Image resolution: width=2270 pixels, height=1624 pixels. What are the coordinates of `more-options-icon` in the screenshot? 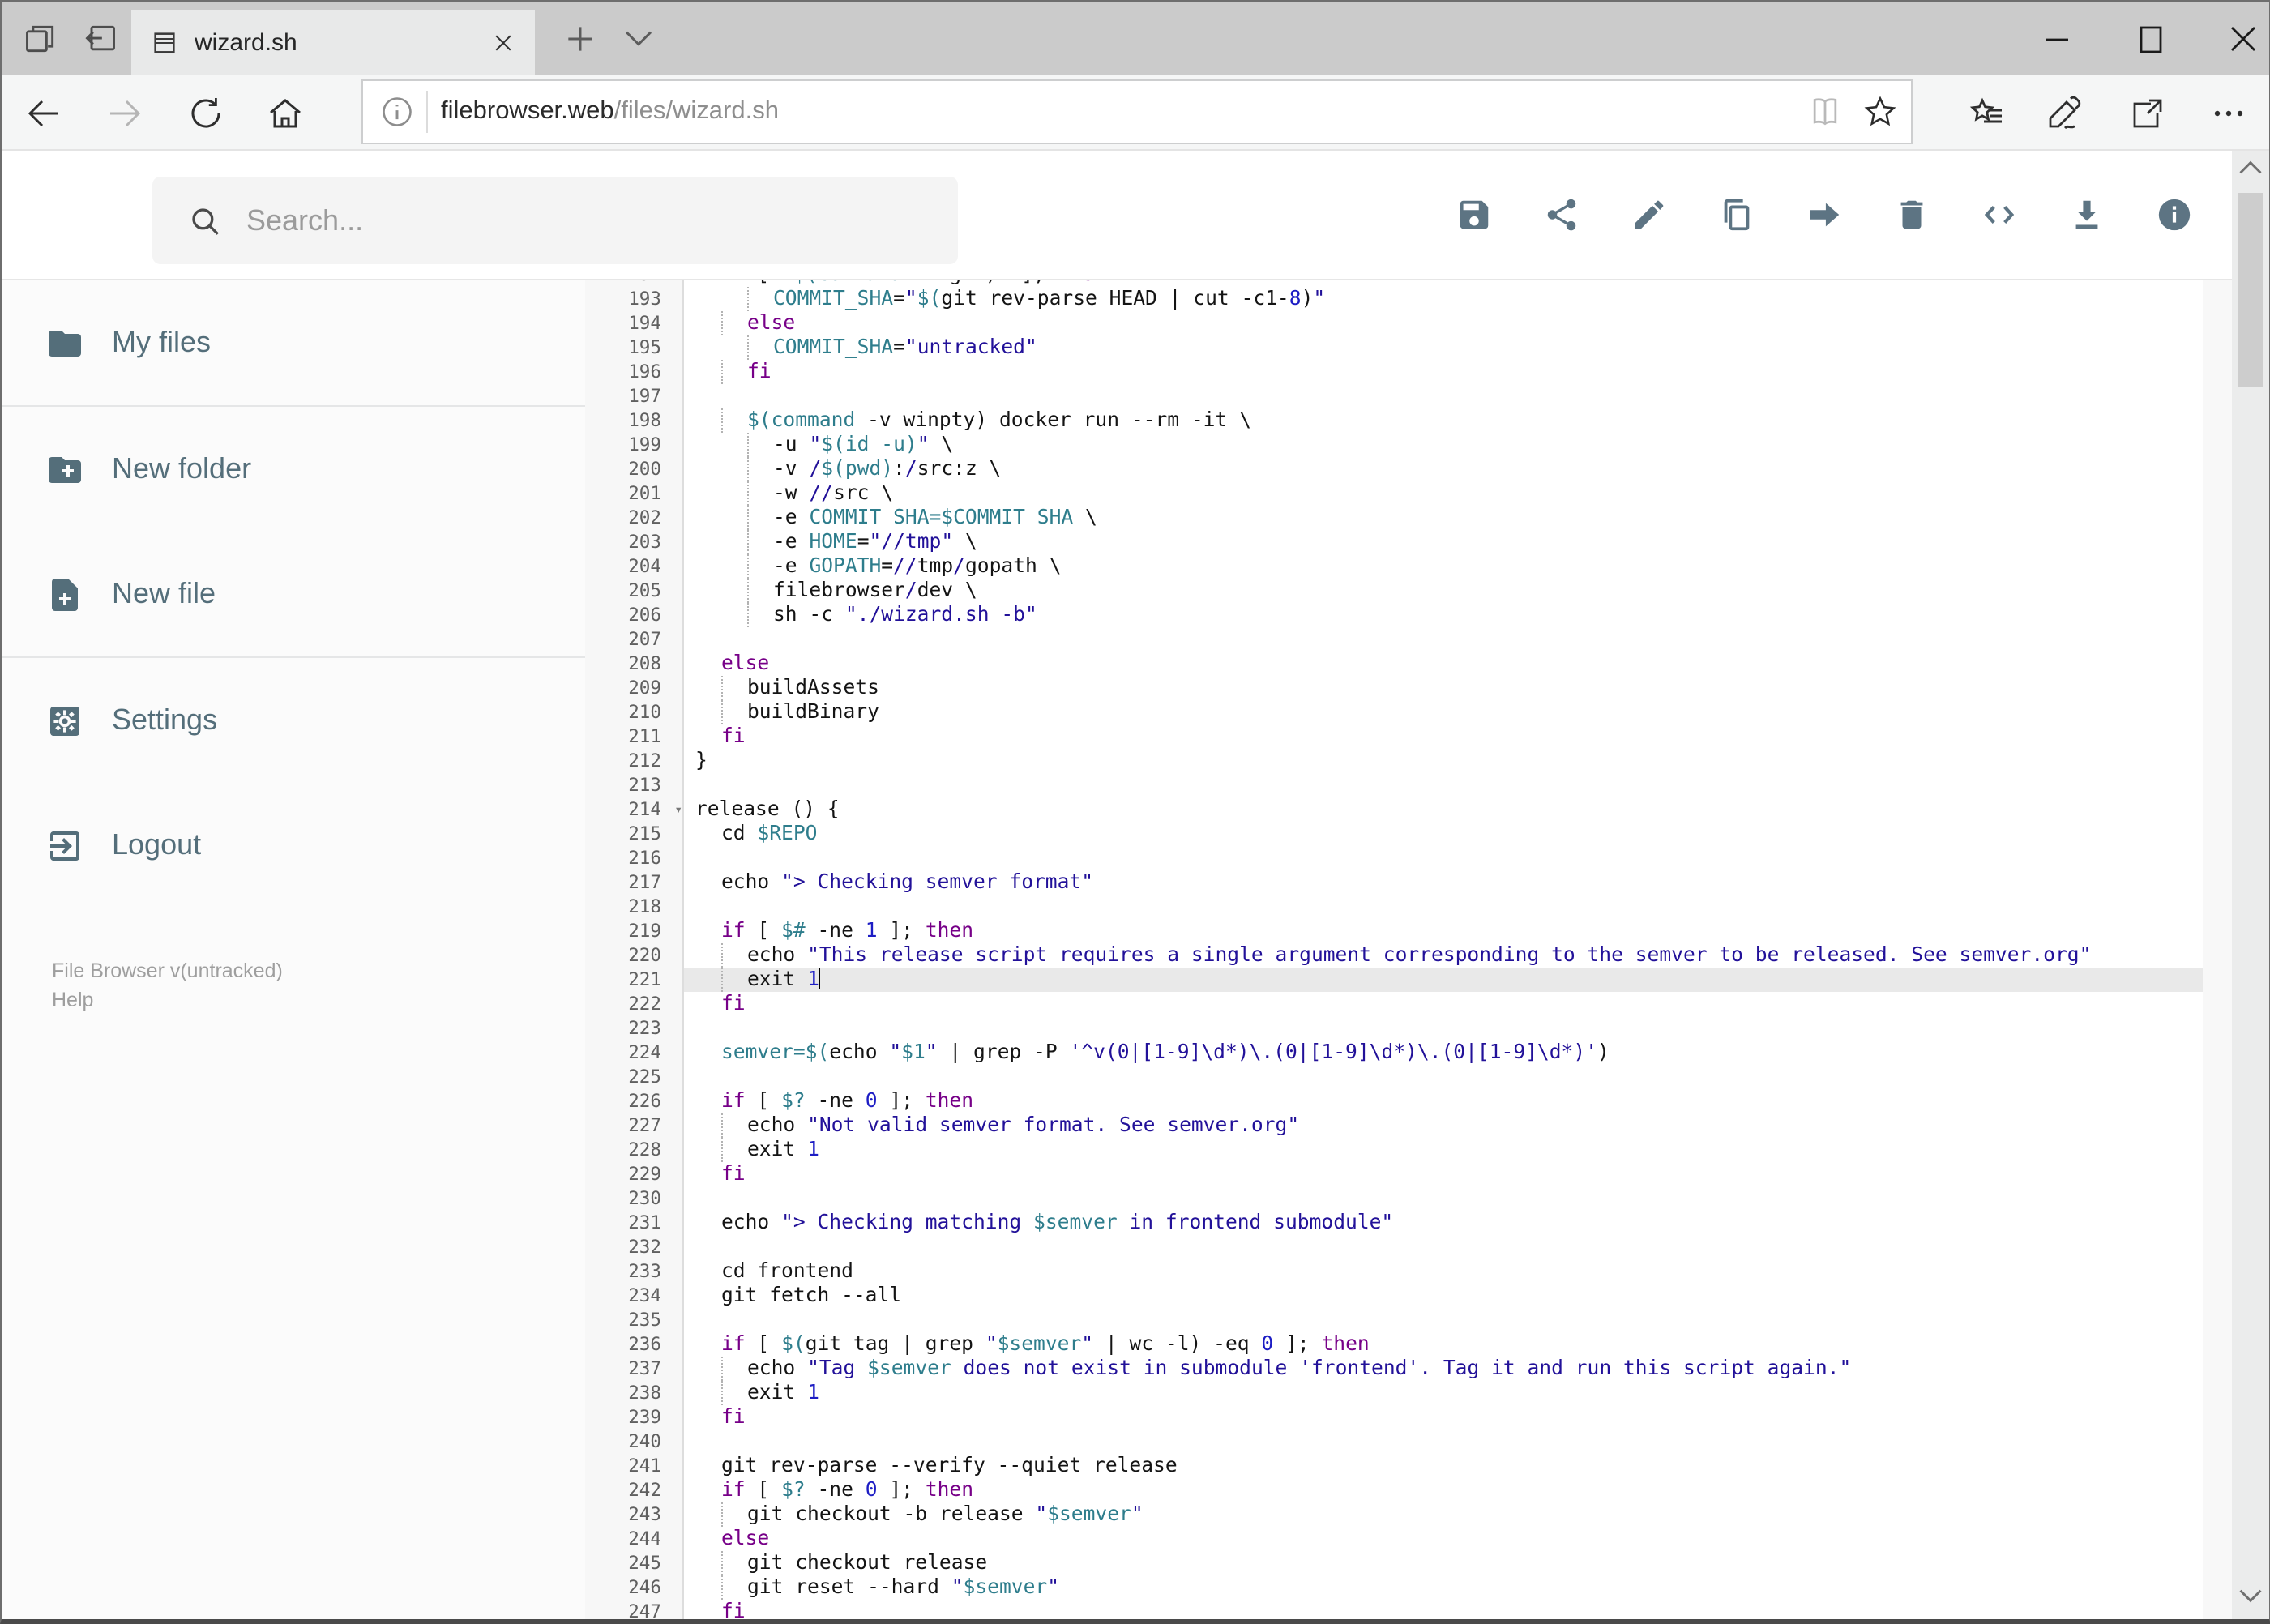 It's located at (2228, 114).